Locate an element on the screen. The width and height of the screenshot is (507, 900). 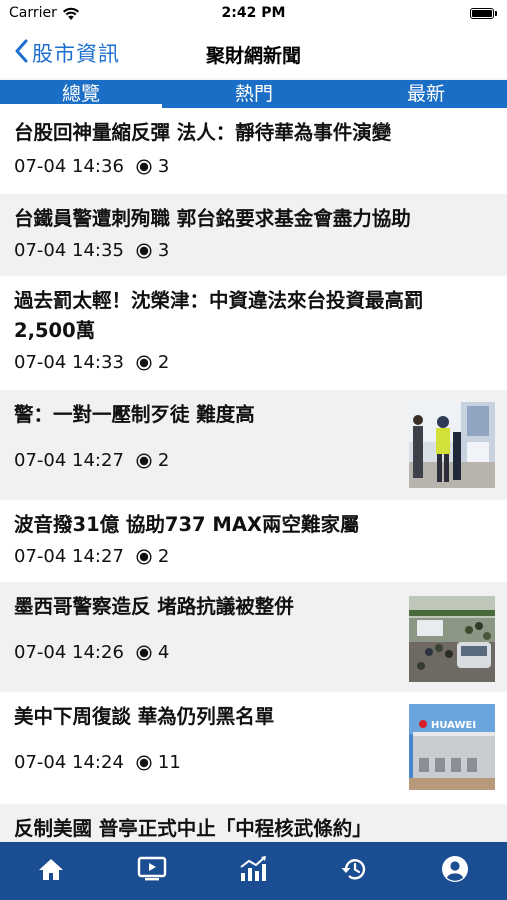
tab-popular: 熱門 is located at coordinates (254, 94).